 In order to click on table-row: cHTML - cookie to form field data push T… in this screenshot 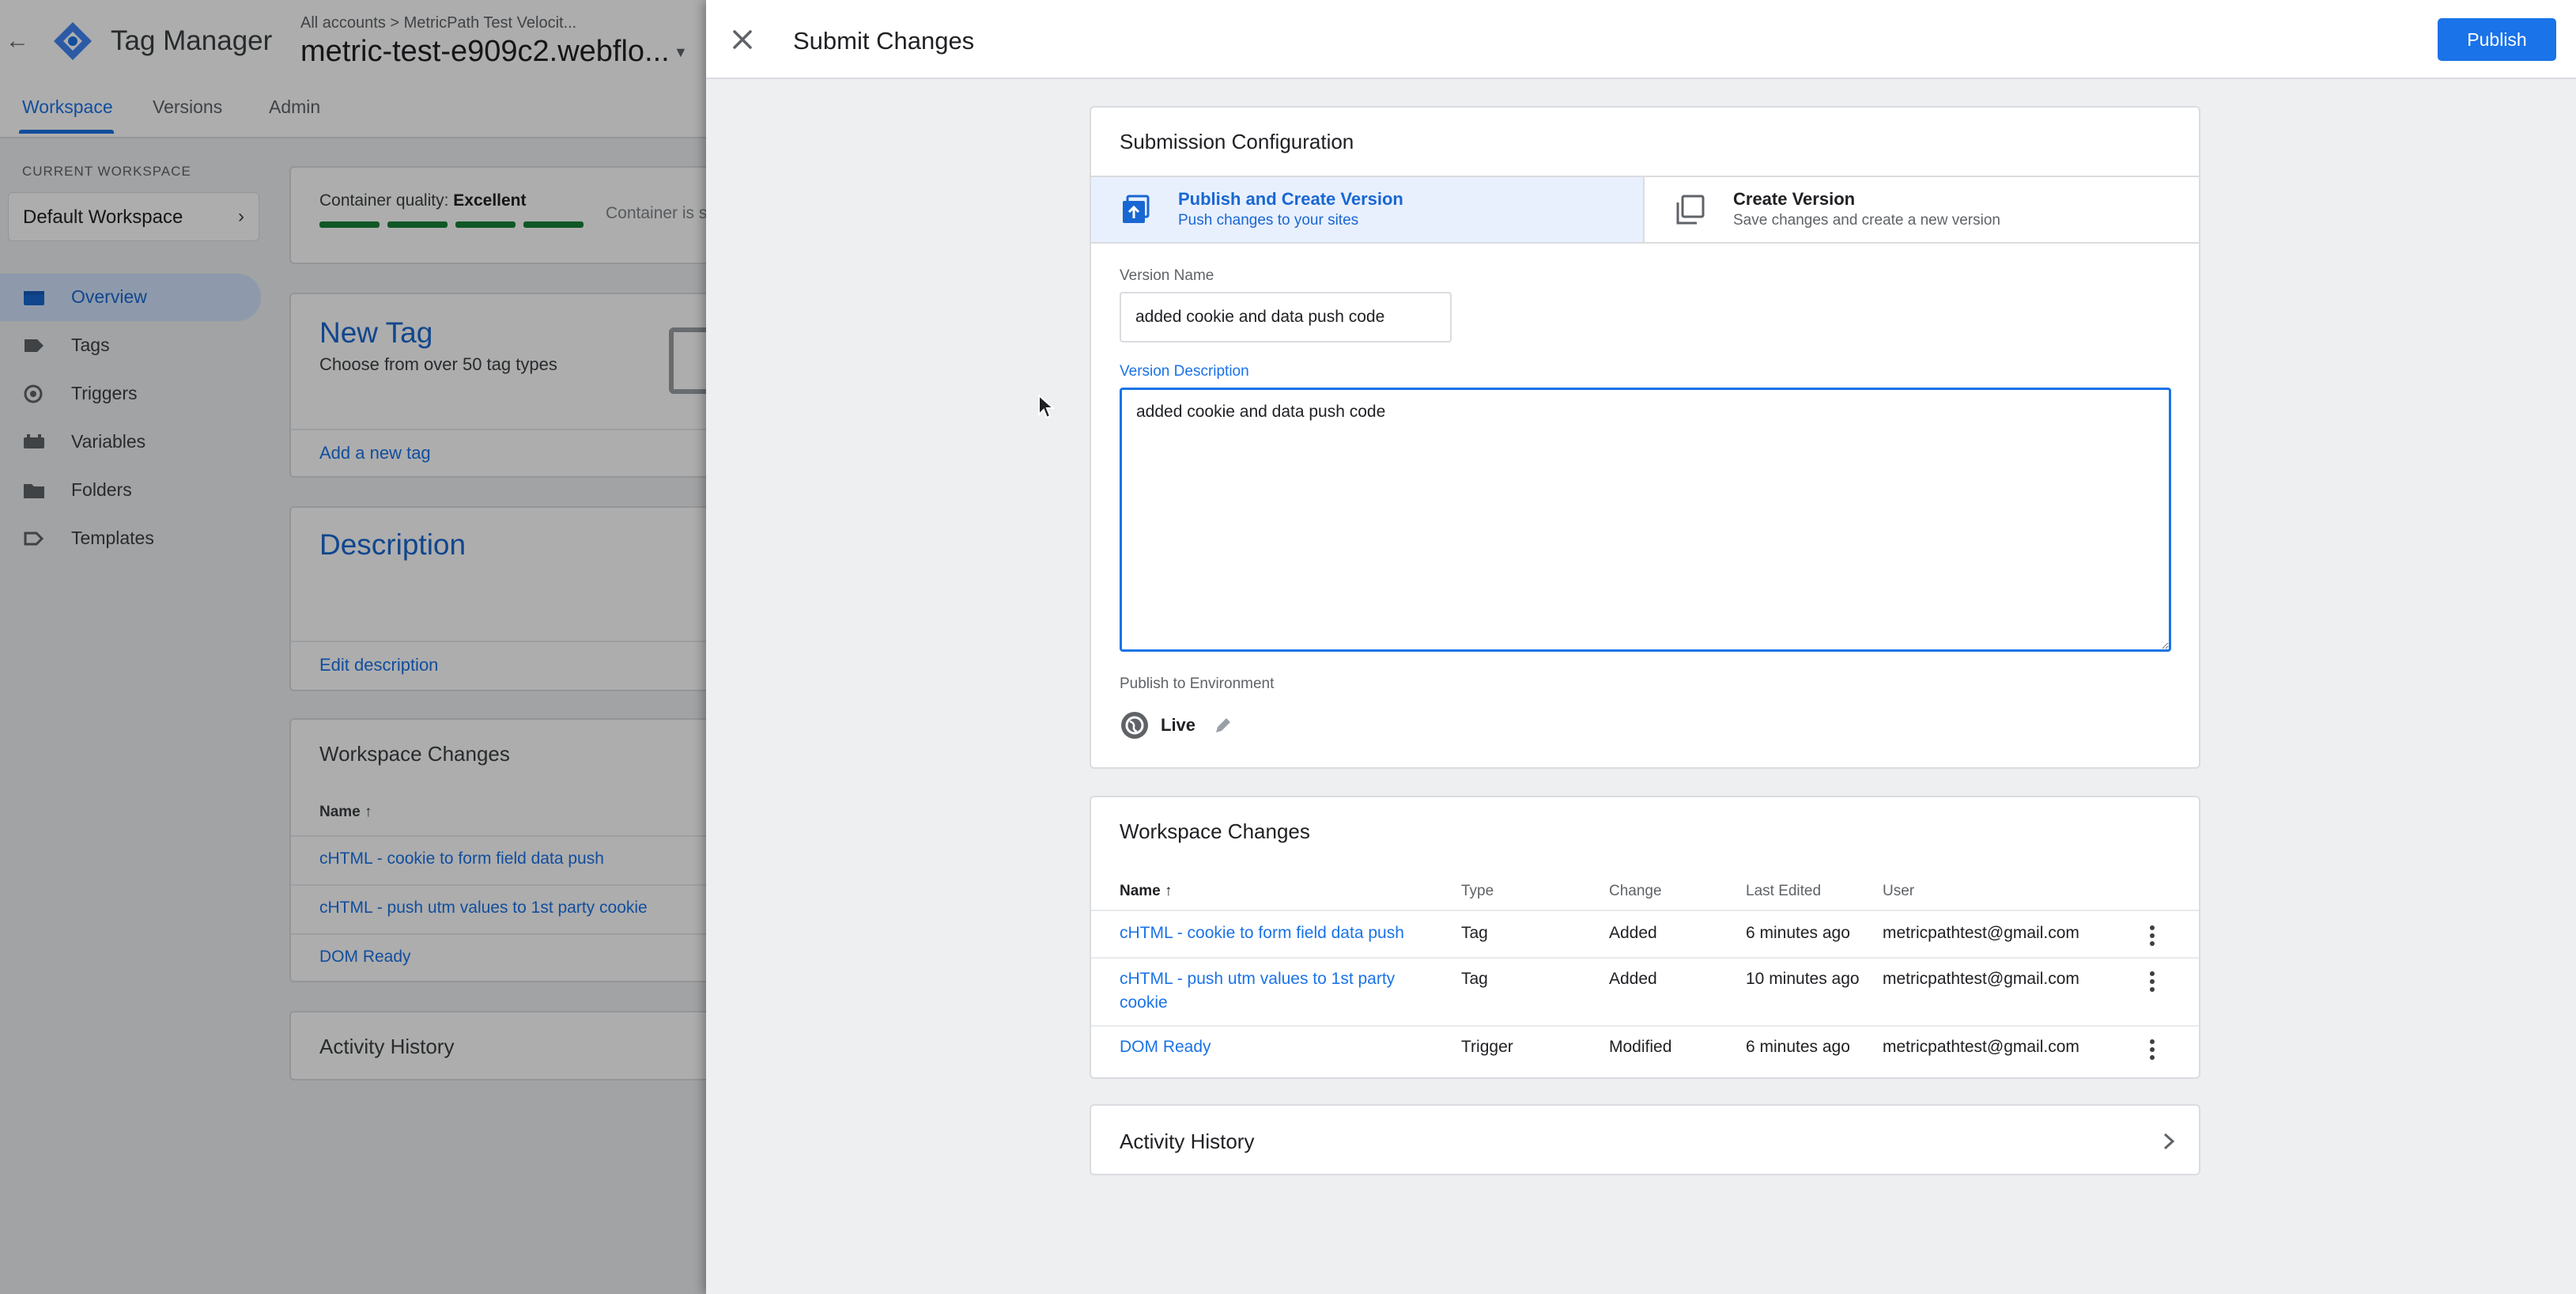, I will do `click(1645, 933)`.